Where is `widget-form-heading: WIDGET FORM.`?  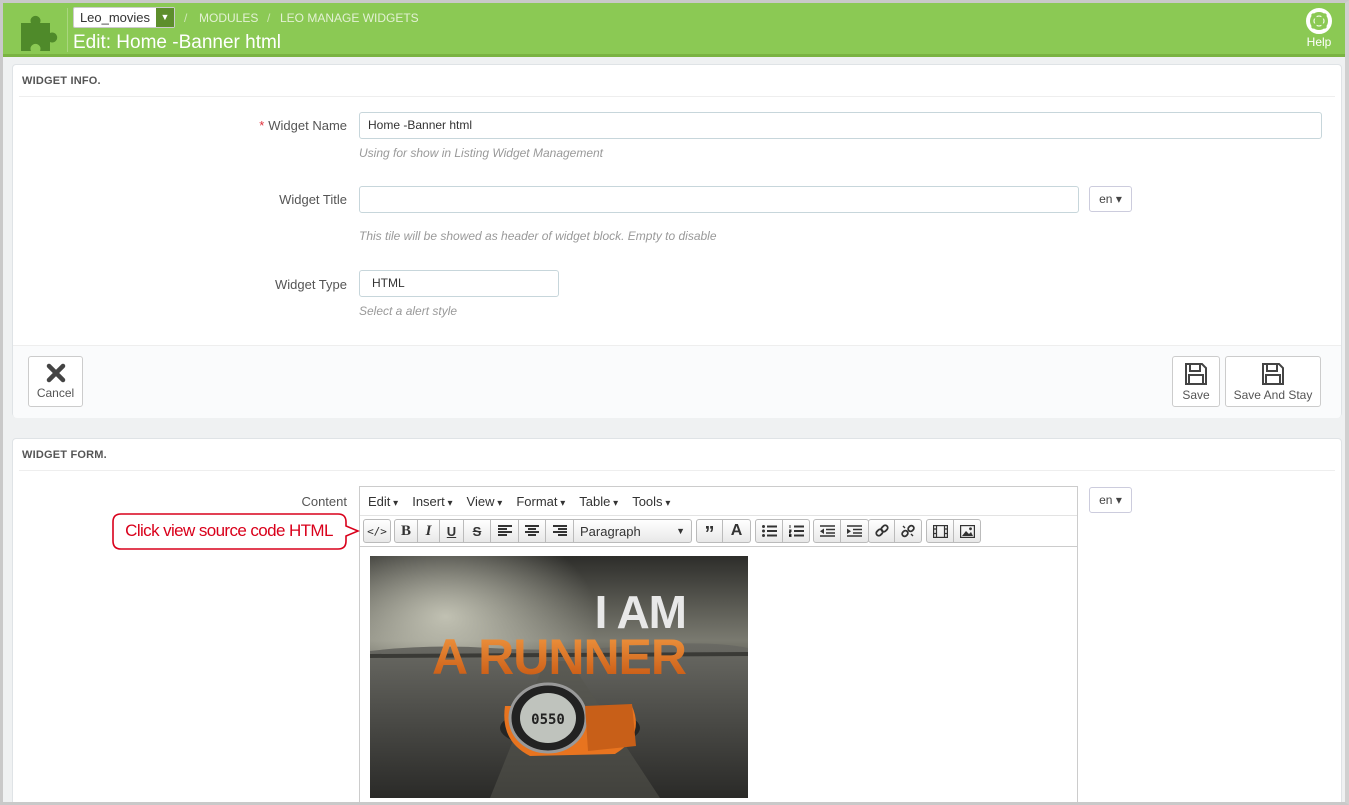
widget-form-heading: WIDGET FORM. is located at coordinates (64, 455).